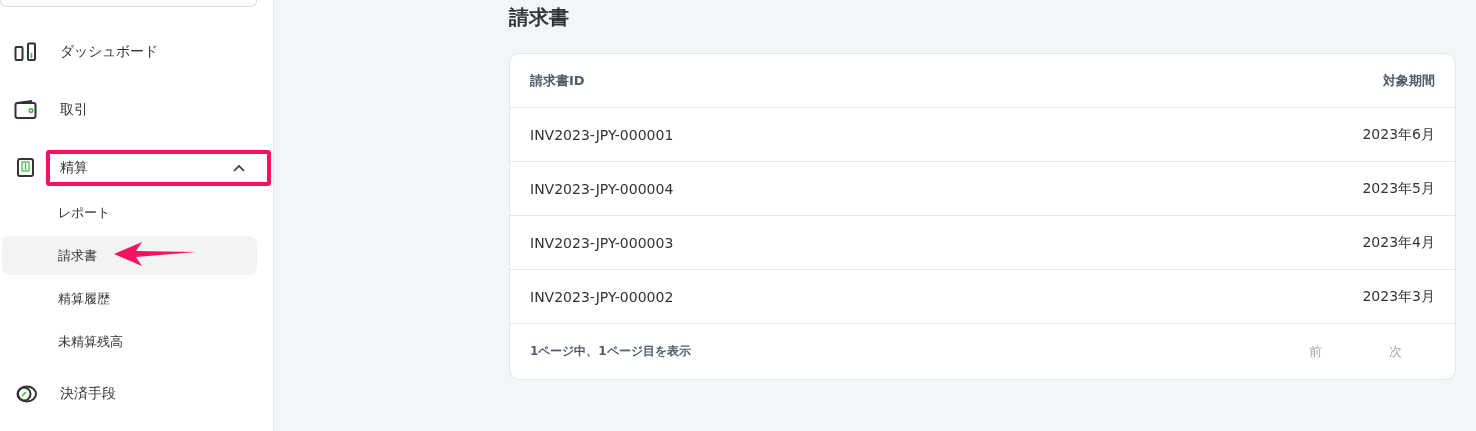 The image size is (1476, 431). What do you see at coordinates (74, 110) in the screenshot?
I see `nav-link: 取引` at bounding box center [74, 110].